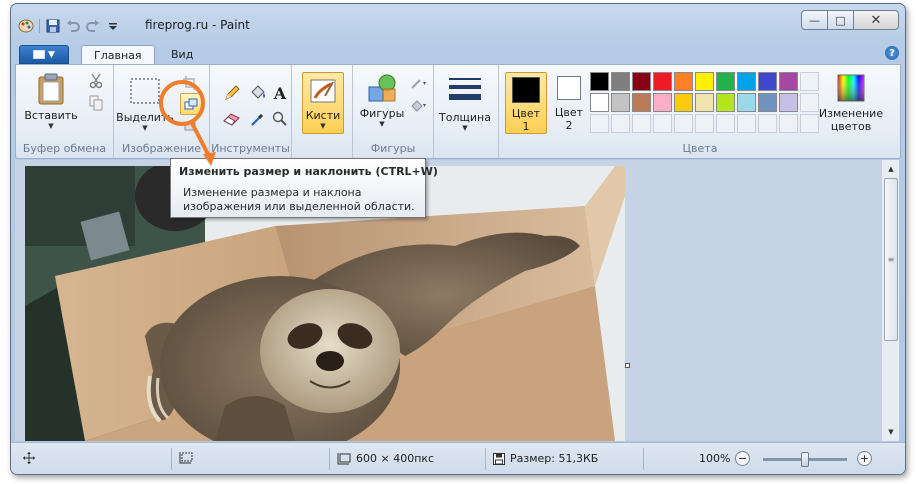  What do you see at coordinates (191, 104) in the screenshot?
I see `resize-skew-button` at bounding box center [191, 104].